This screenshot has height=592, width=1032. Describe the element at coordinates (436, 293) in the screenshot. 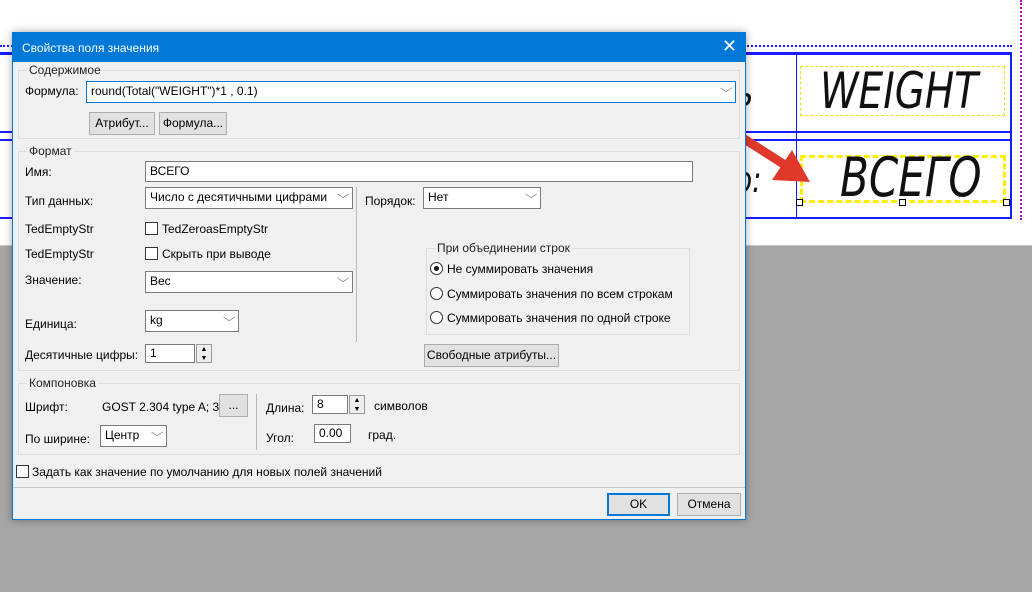

I see `radio-sum-all` at that location.